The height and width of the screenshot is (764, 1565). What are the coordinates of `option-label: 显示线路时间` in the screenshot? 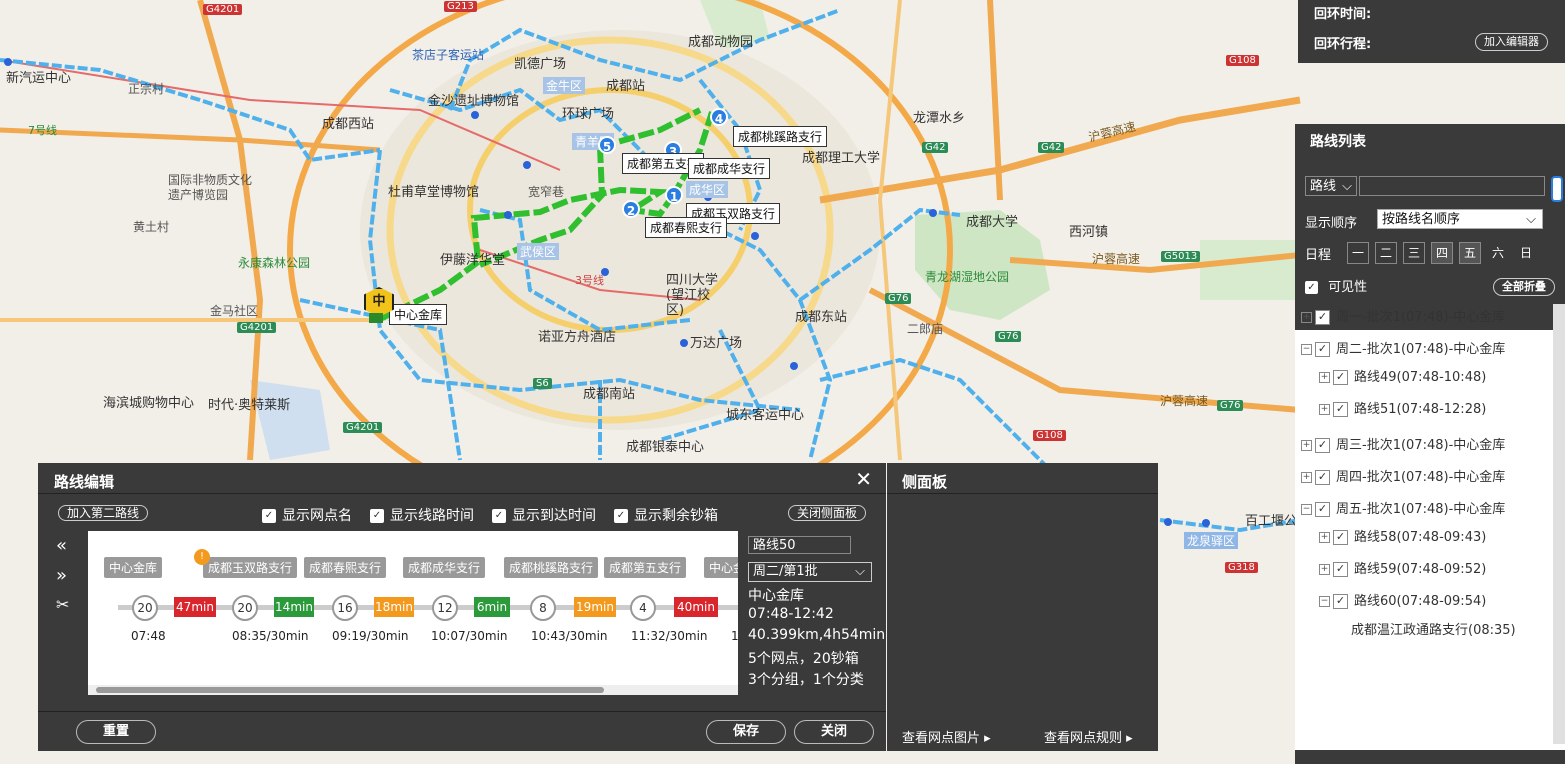 It's located at (432, 516).